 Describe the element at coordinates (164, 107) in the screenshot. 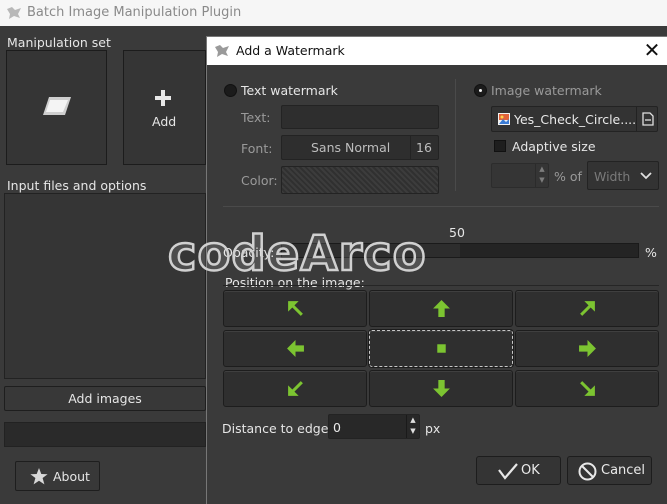

I see `add-manipulation-tile: Add` at that location.